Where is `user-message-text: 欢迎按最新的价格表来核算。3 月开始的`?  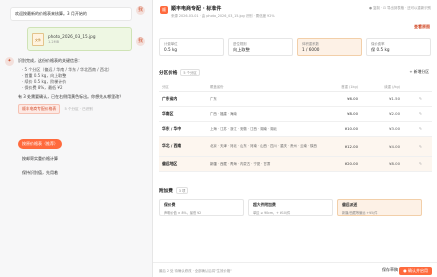
user-message-text: 欢迎按最新的价格表来核算。3 月开始的 is located at coordinates (51, 13).